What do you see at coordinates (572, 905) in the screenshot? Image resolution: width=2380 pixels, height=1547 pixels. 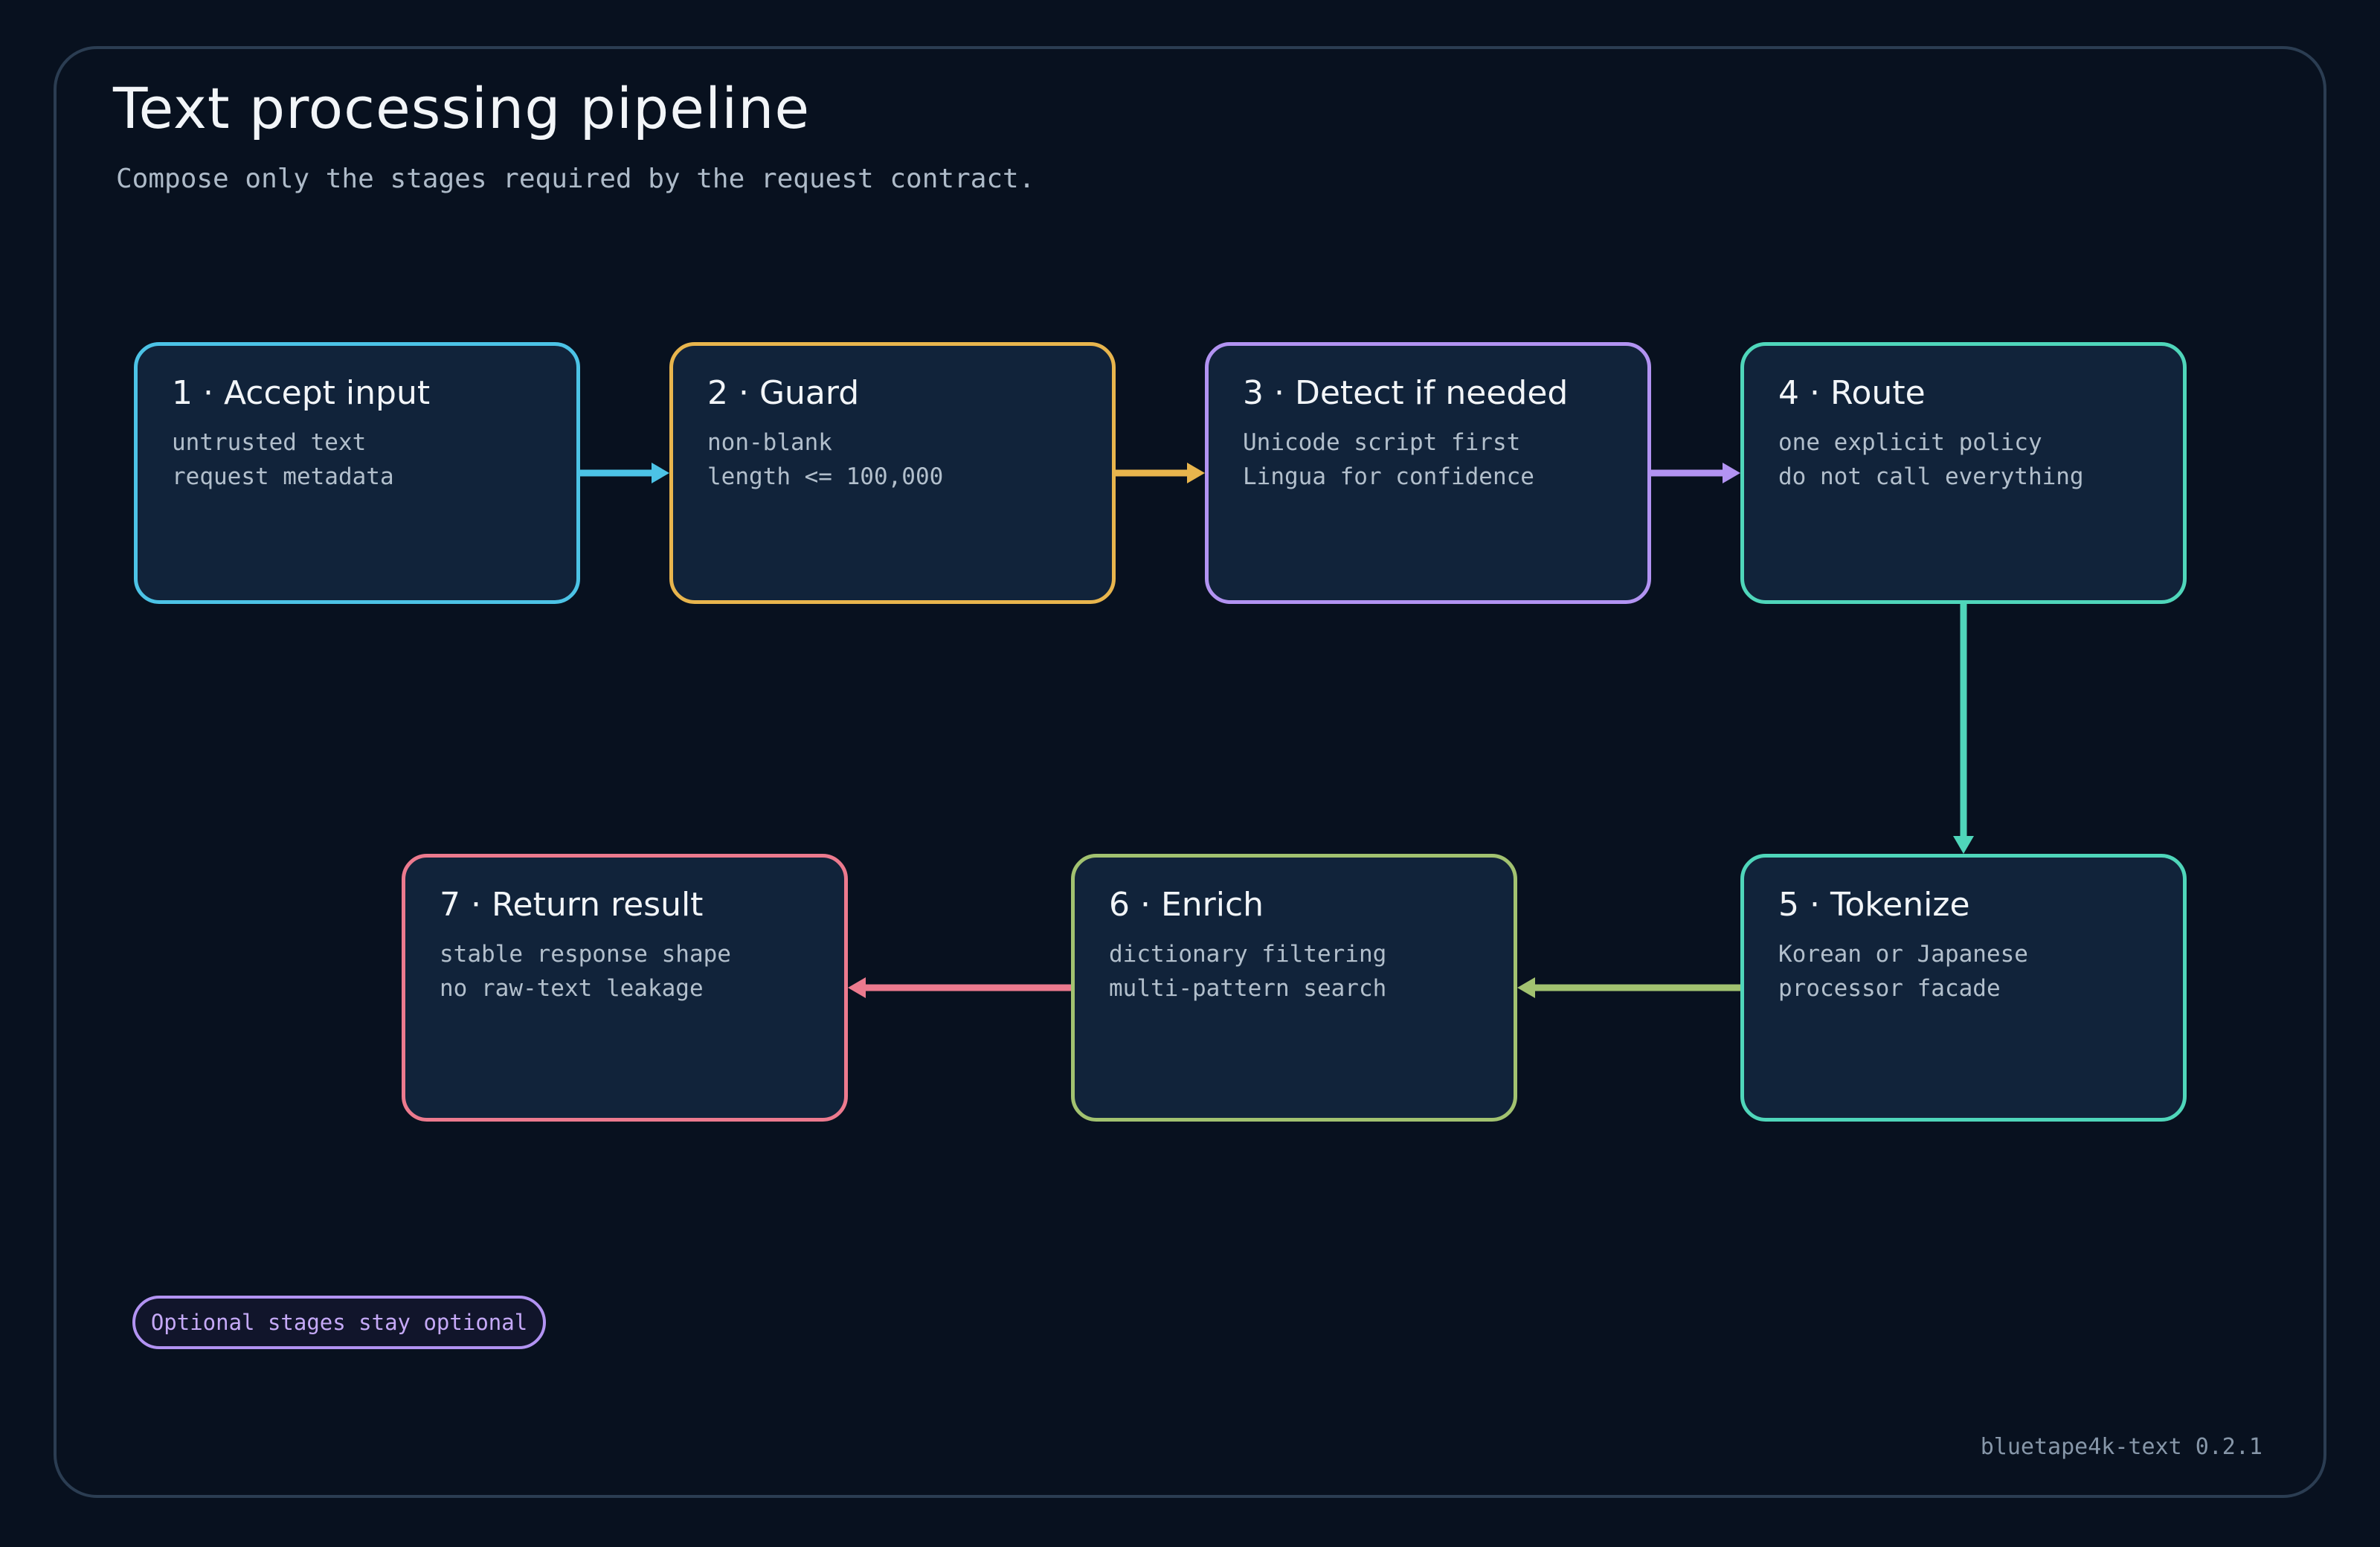 I see `stage-title: 7 · Return result` at bounding box center [572, 905].